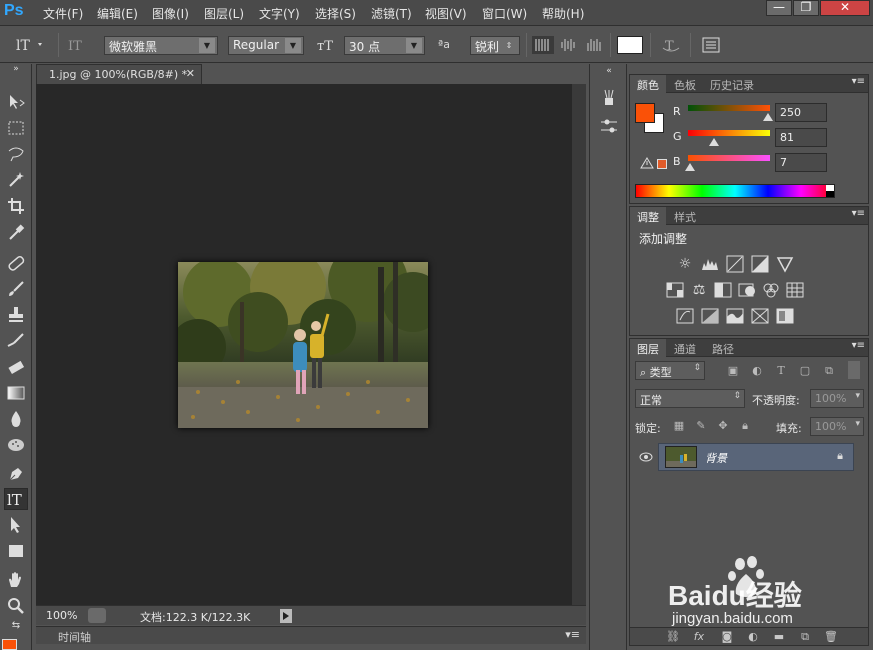  Describe the element at coordinates (391, 13) in the screenshot. I see `menu-filter: 滤镜(T)` at that location.